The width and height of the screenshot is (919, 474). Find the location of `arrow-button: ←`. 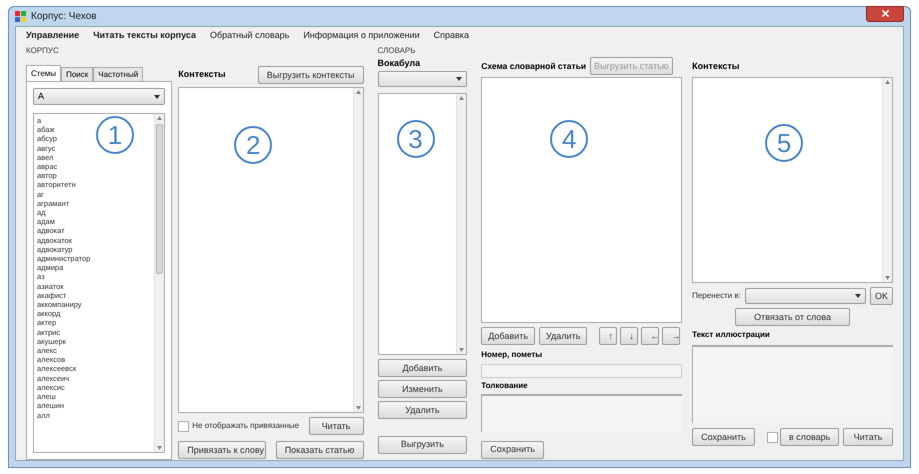

arrow-button: ← is located at coordinates (650, 336).